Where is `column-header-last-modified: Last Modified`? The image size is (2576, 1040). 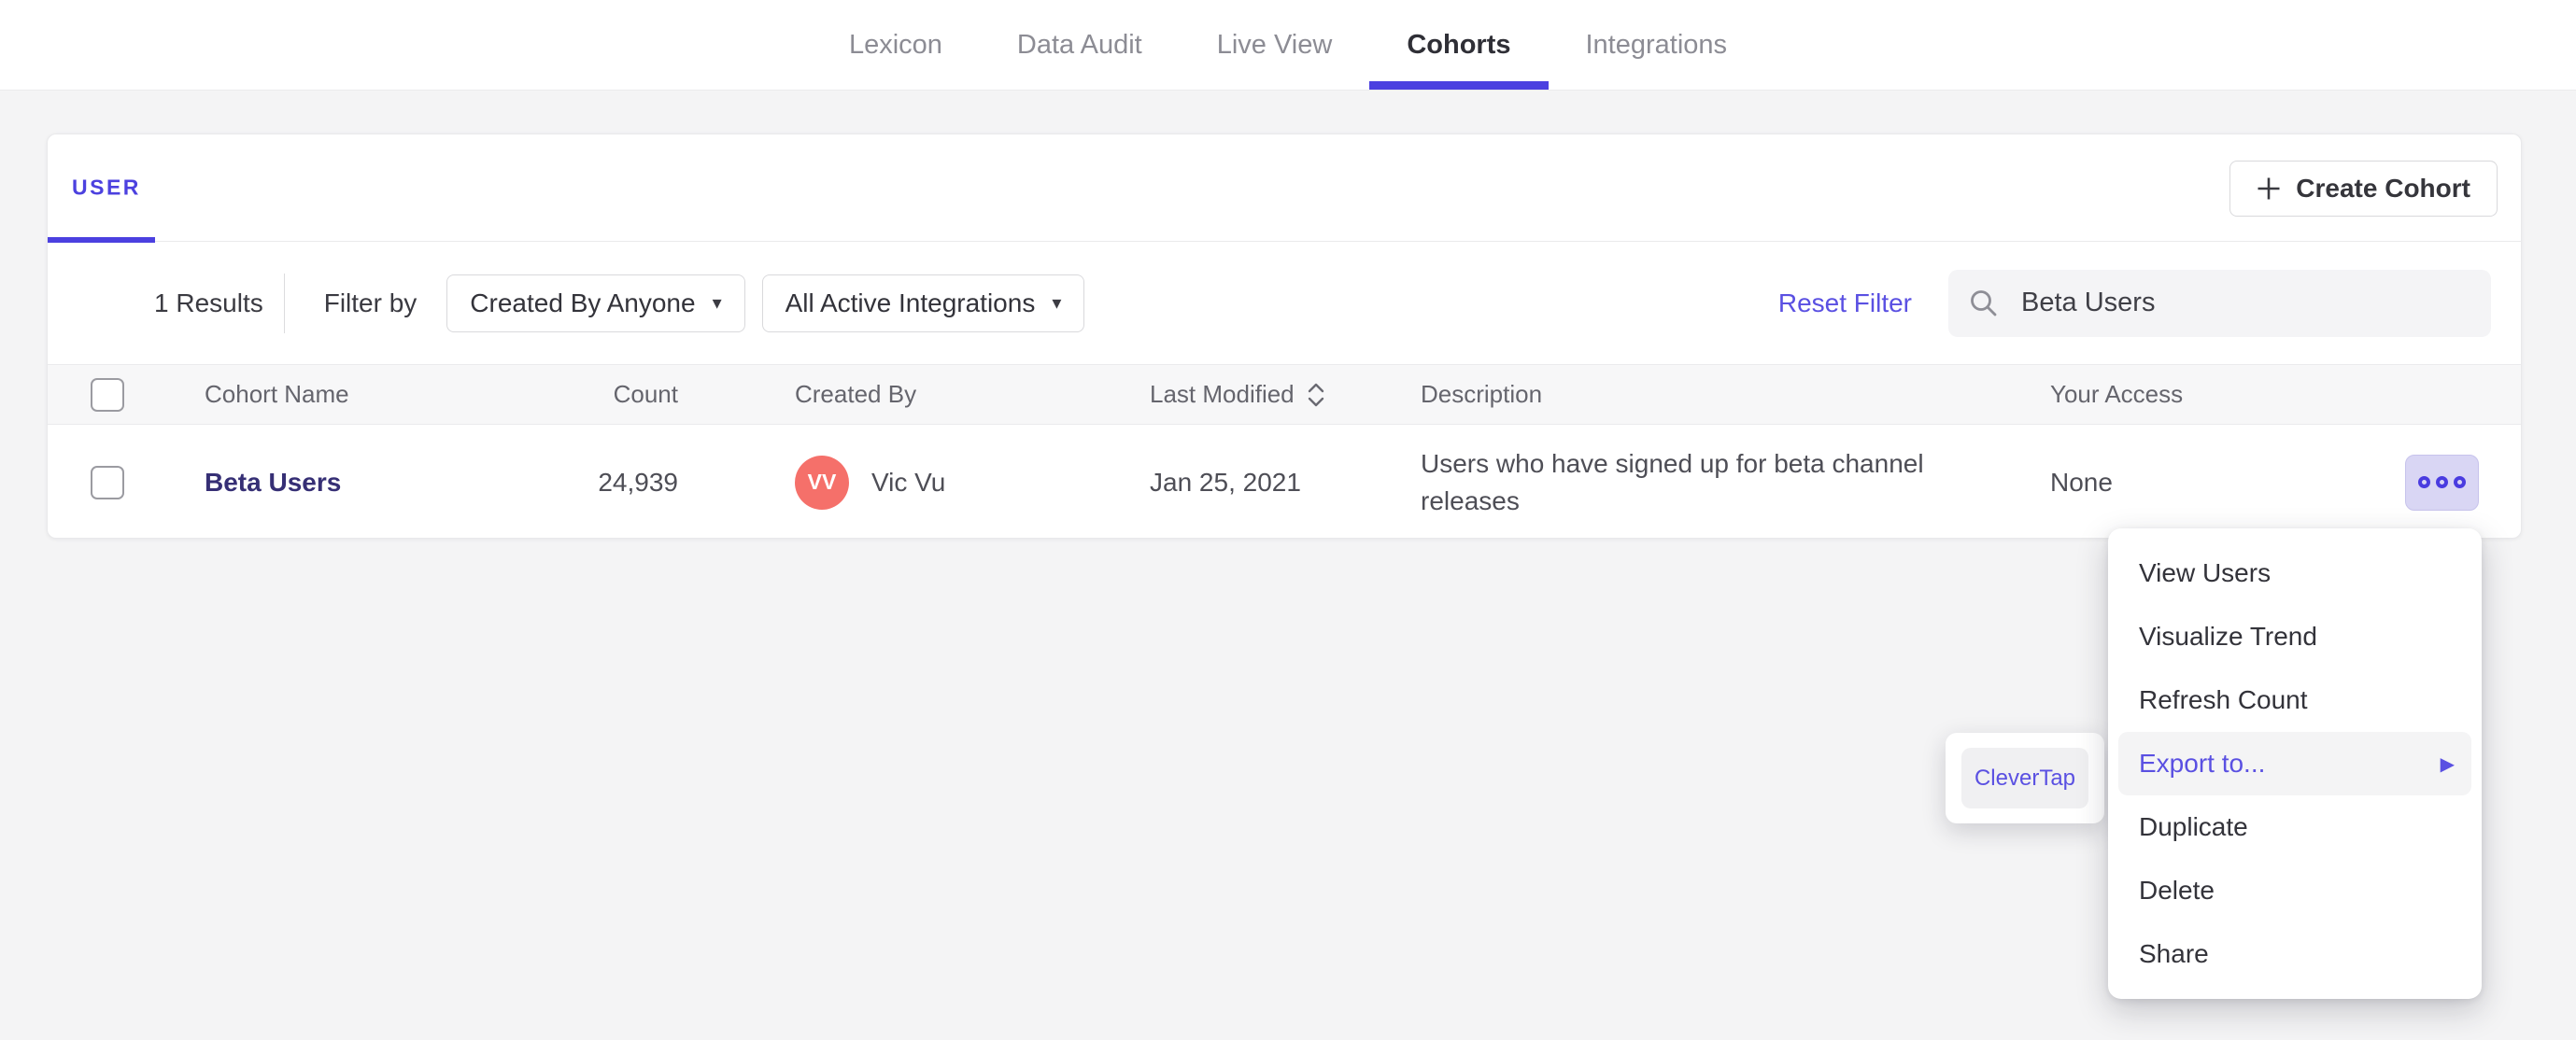
column-header-last-modified: Last Modified is located at coordinates (1238, 394).